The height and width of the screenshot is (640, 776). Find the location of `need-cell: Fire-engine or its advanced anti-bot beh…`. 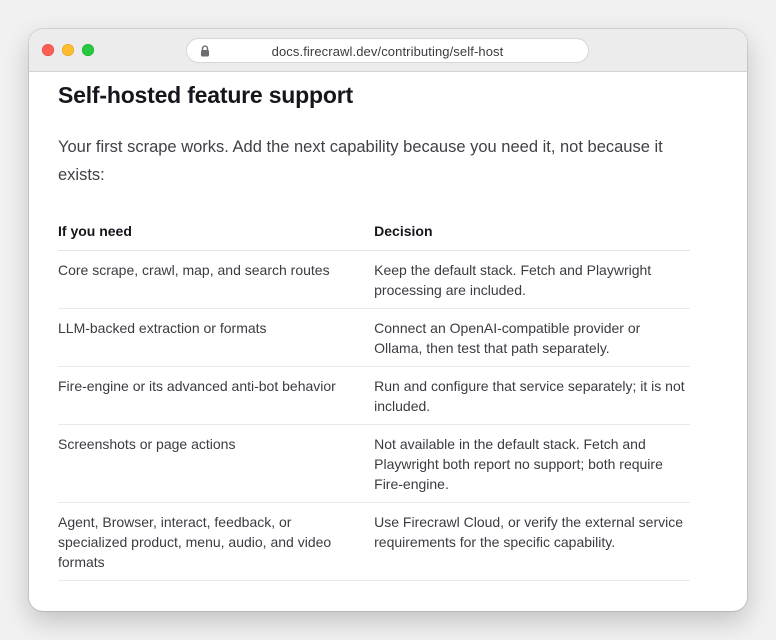

need-cell: Fire-engine or its advanced anti-bot beh… is located at coordinates (216, 395).